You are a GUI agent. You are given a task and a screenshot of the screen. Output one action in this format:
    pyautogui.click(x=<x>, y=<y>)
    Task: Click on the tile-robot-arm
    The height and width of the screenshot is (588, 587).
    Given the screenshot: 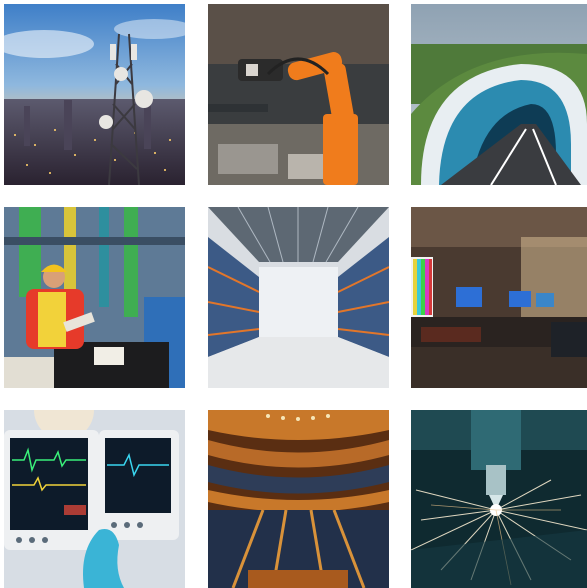 What is the action you would take?
    pyautogui.click(x=298, y=94)
    